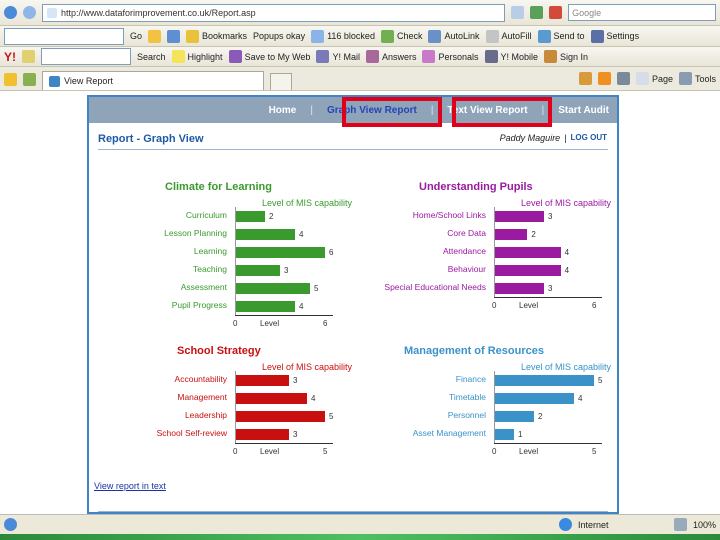 The height and width of the screenshot is (540, 720). I want to click on answers-label: Answers, so click(399, 56).